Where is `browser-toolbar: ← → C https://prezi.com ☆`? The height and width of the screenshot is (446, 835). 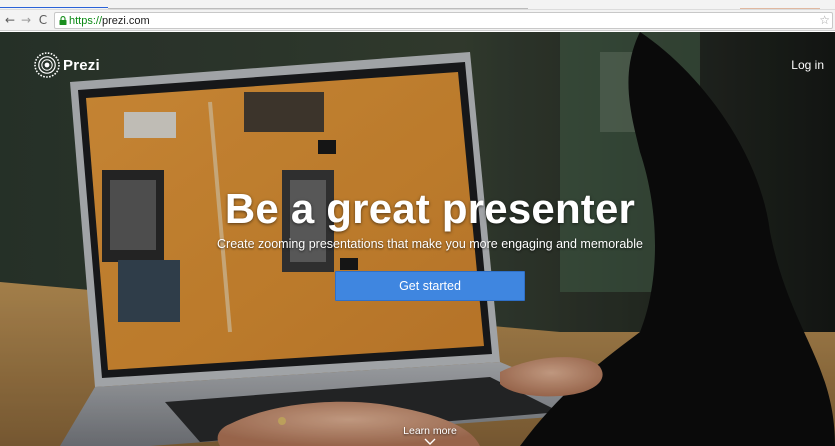
browser-toolbar: ← → C https://prezi.com ☆ is located at coordinates (417, 20).